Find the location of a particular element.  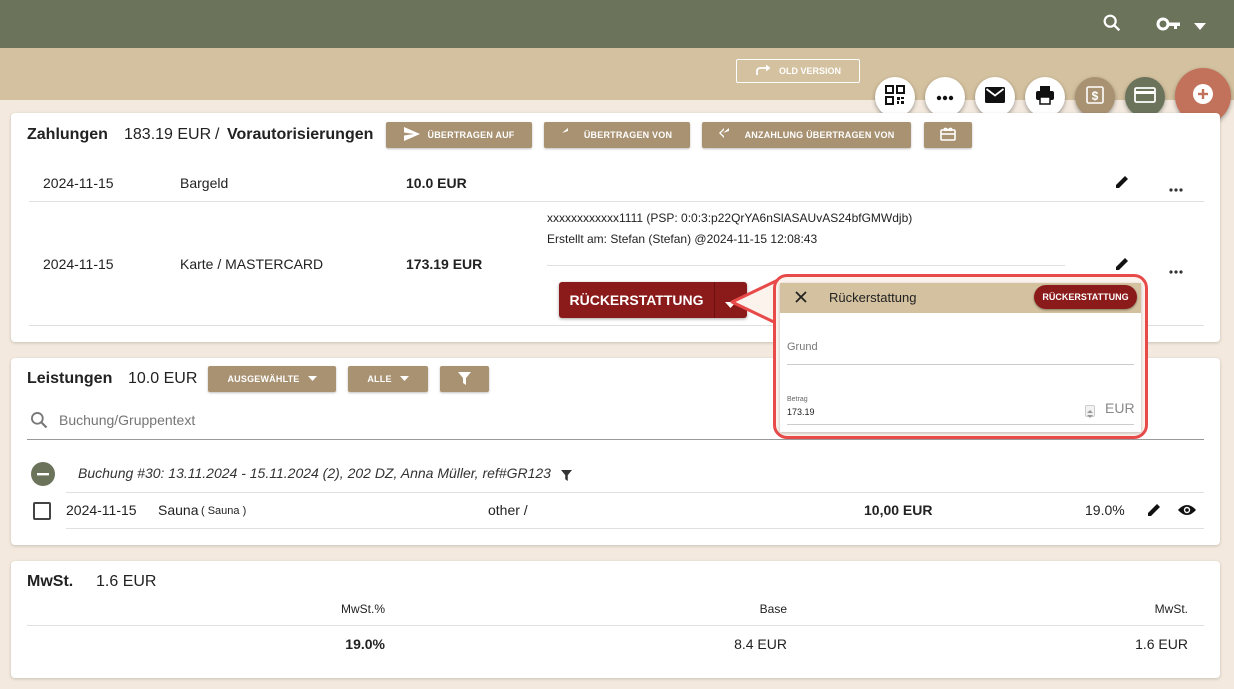

refund-popup-title: Rückerstattung is located at coordinates (873, 297).